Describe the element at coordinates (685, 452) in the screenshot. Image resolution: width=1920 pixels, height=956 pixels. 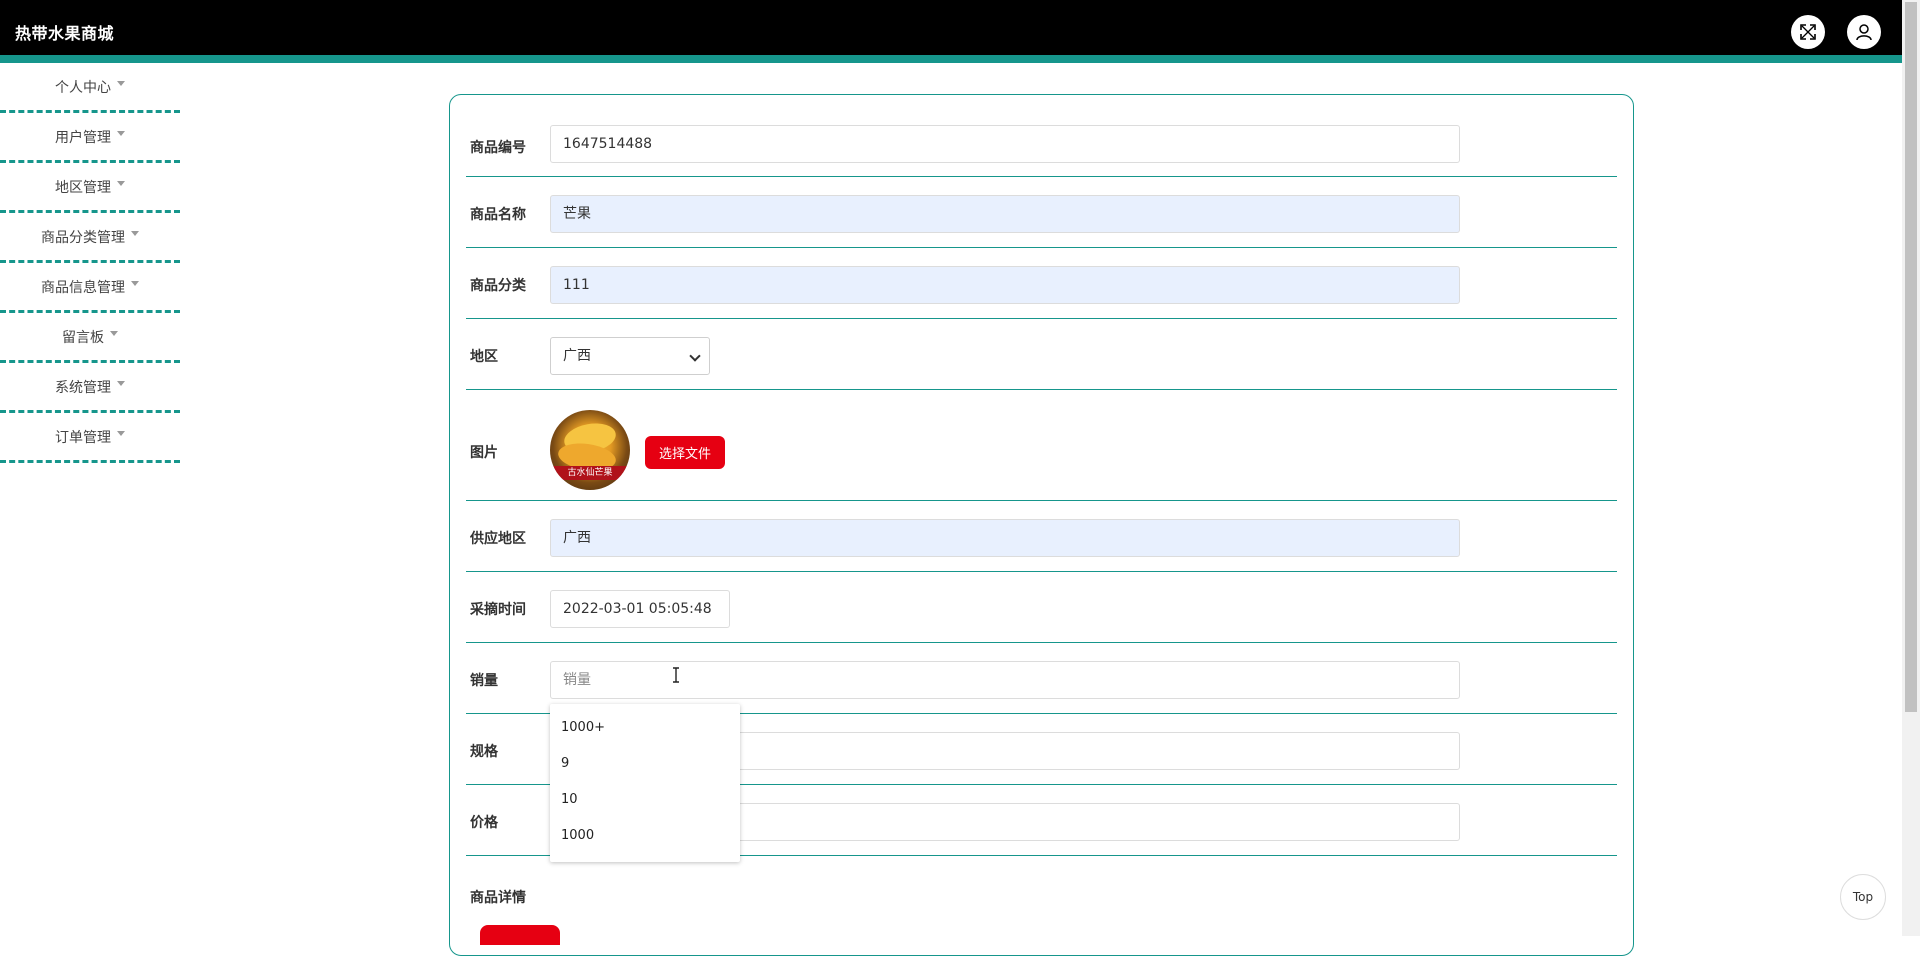
I see `choose-file-button: 选择文件` at that location.